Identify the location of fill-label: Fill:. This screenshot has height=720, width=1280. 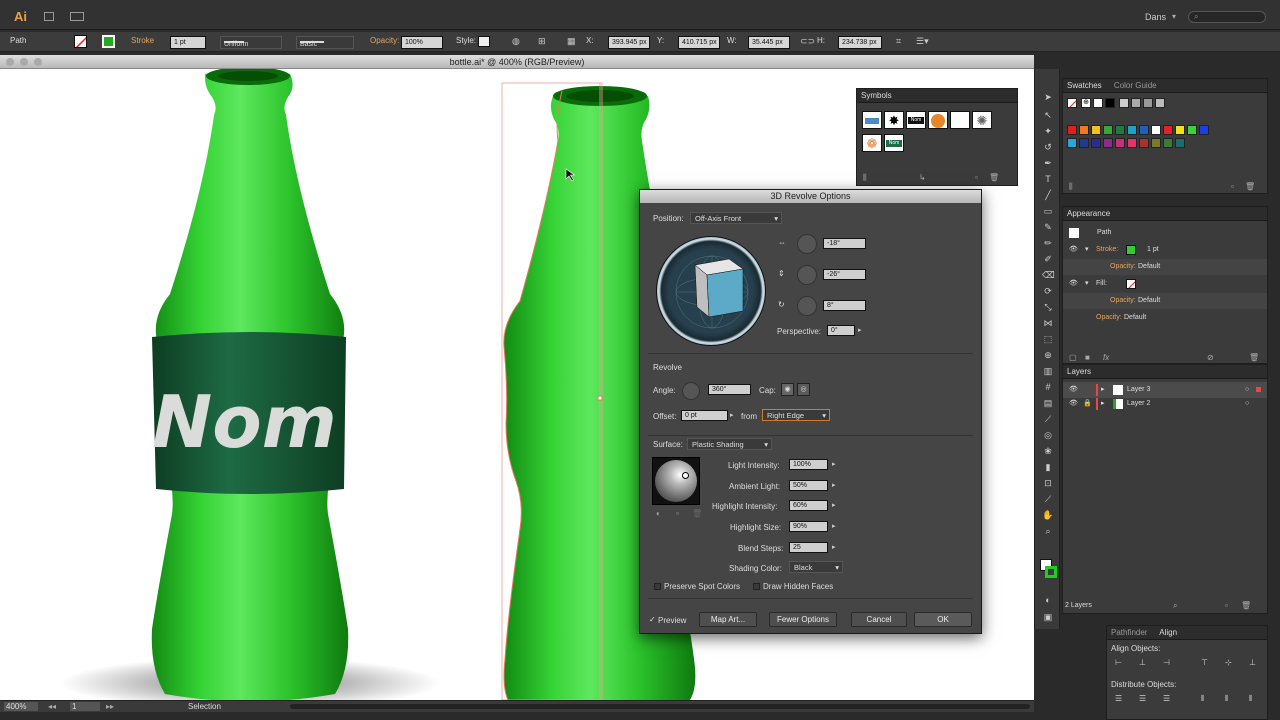
(1101, 284).